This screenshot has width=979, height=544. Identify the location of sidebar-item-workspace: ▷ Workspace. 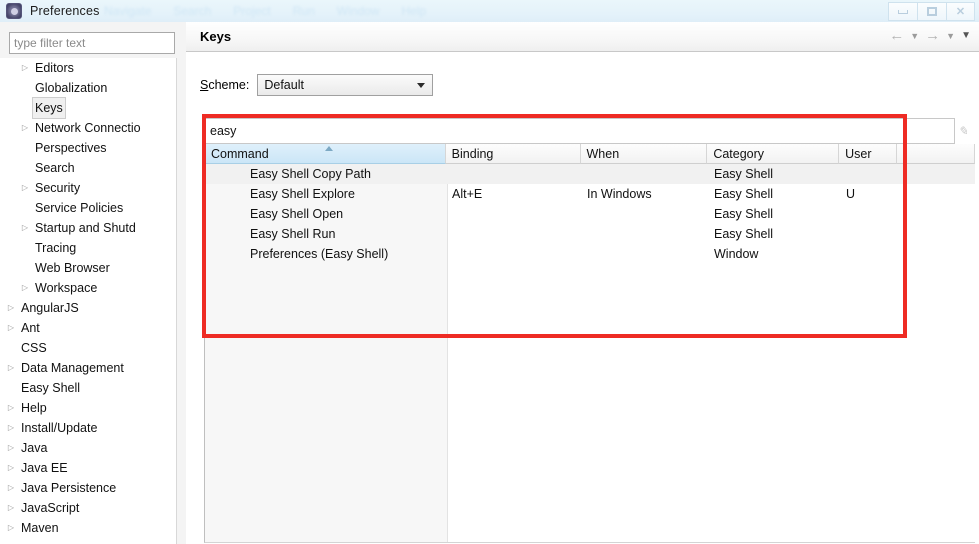
(81, 288).